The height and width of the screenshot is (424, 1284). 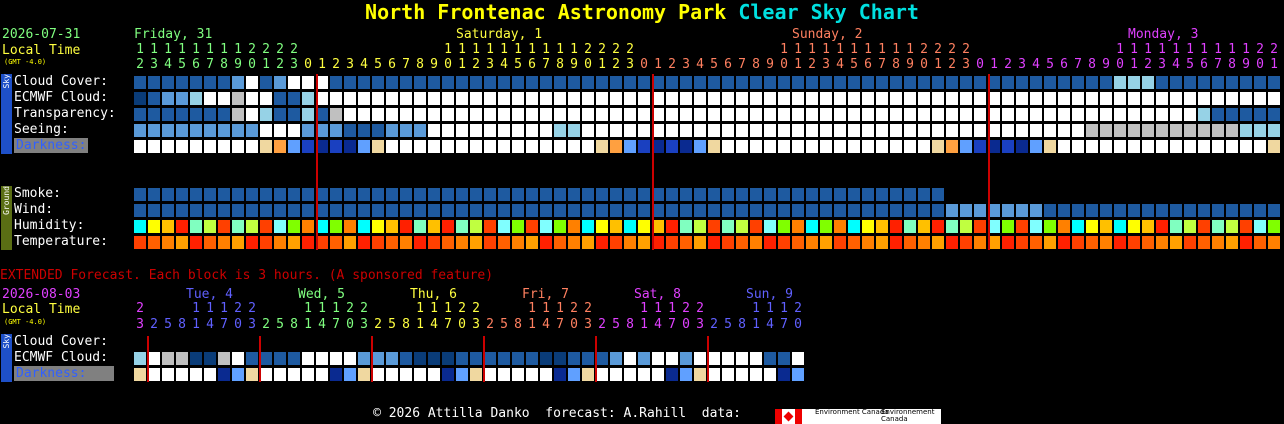 I want to click on row-label-cloud-cover: Cloud Cover:, so click(x=61, y=81).